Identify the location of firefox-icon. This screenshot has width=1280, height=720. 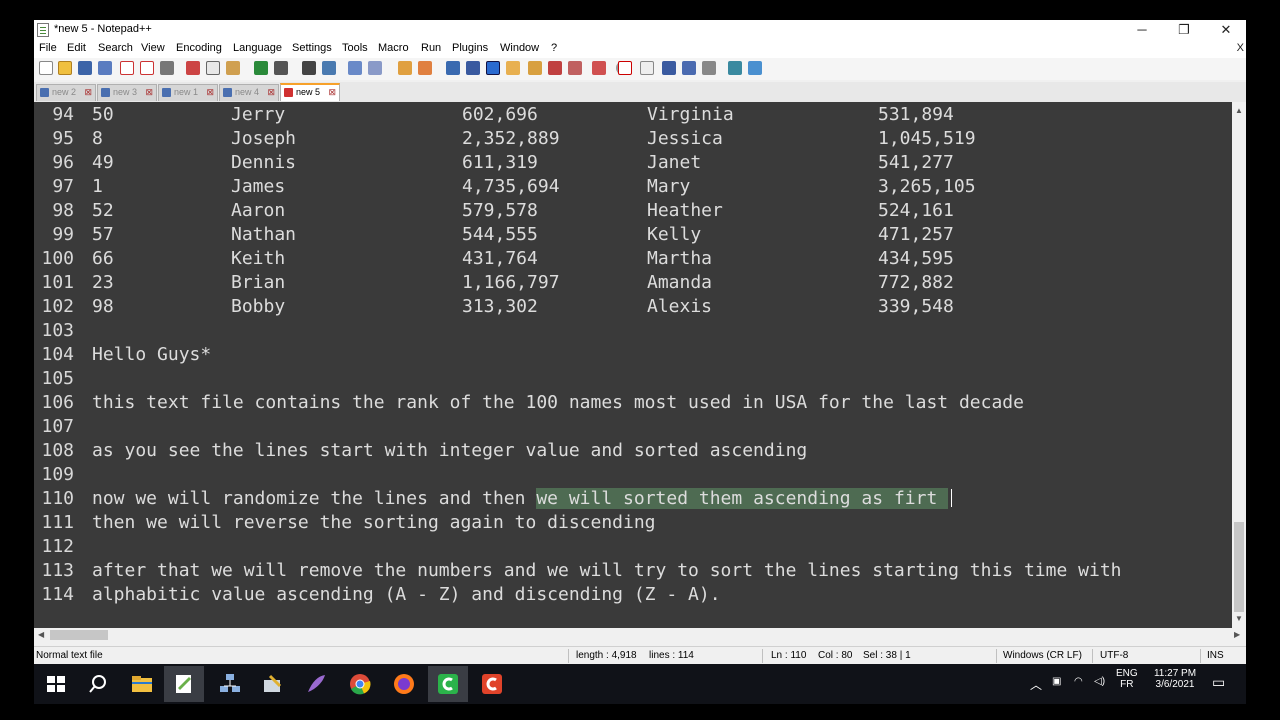
(404, 684).